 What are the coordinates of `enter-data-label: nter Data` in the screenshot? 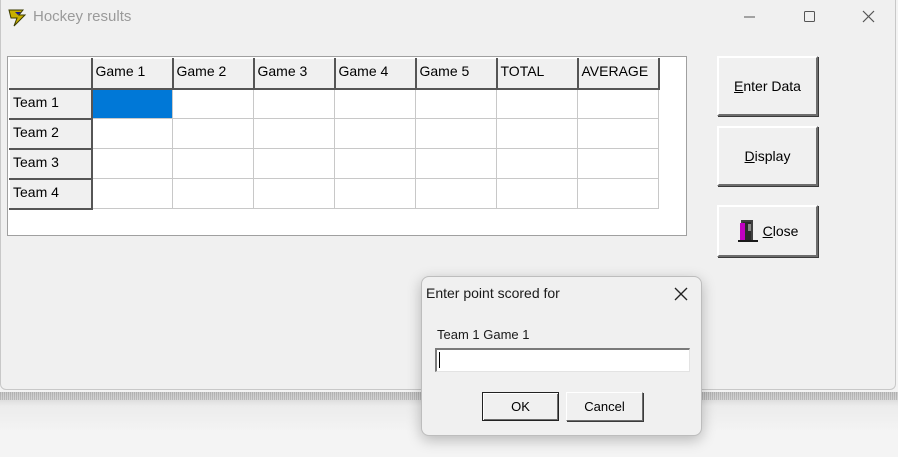 It's located at (772, 86).